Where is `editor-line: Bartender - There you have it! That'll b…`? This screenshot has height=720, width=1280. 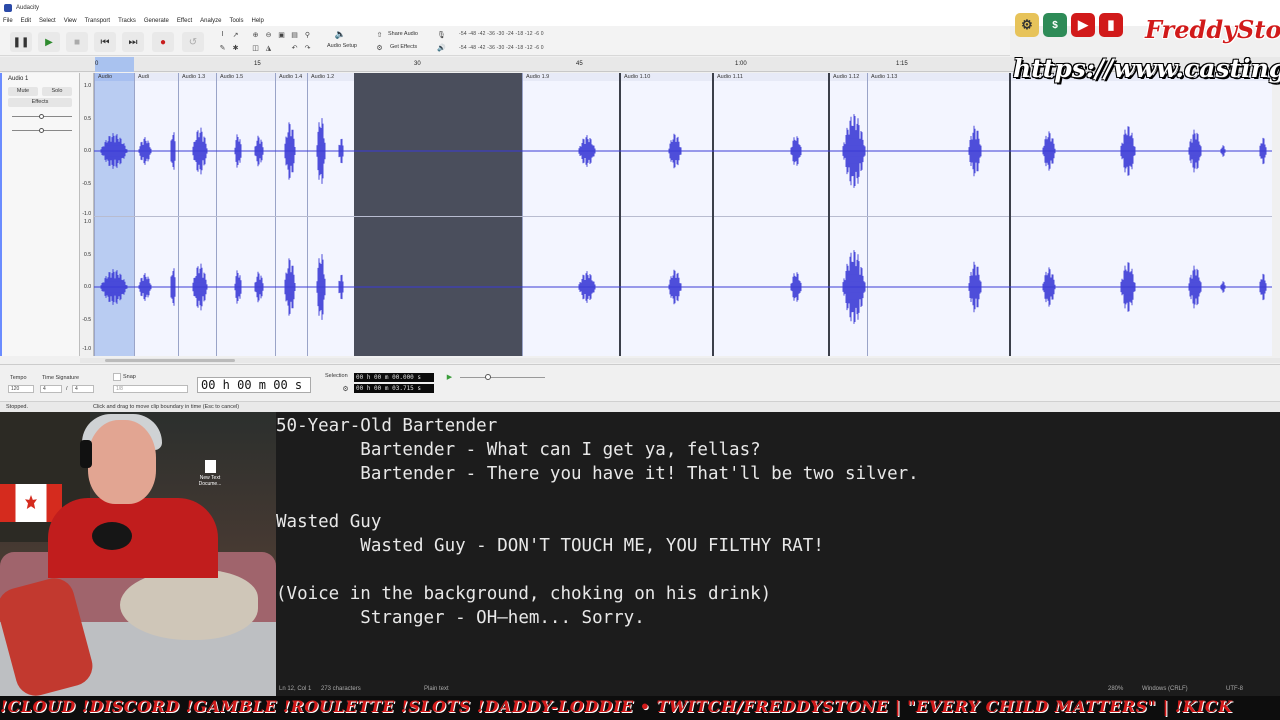
editor-line: Bartender - There you have it! That'll b… is located at coordinates (597, 474).